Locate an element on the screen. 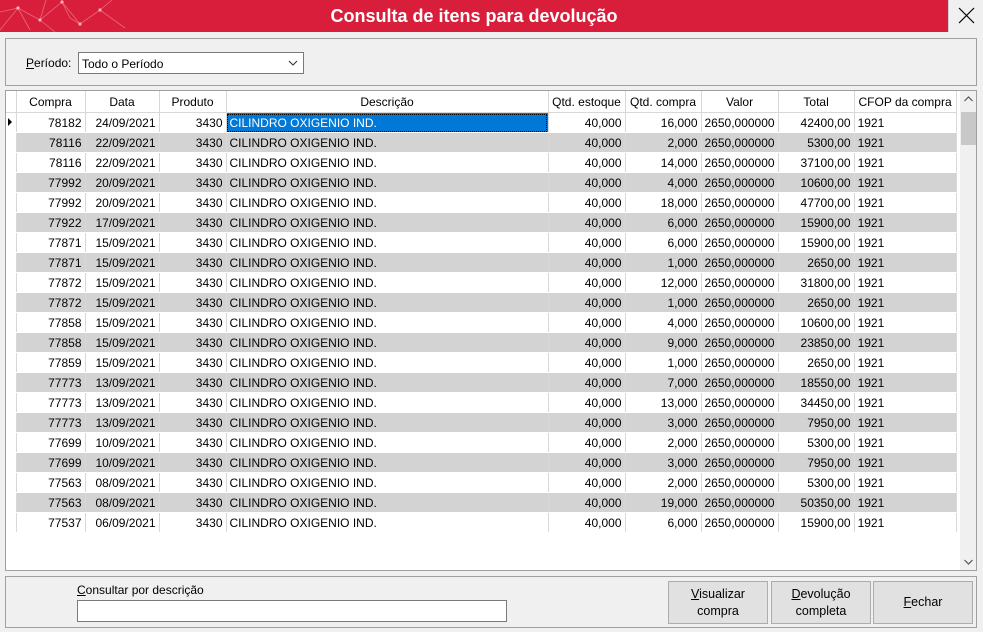 Image resolution: width=983 pixels, height=632 pixels. column-header-produto: Produto is located at coordinates (193, 102).